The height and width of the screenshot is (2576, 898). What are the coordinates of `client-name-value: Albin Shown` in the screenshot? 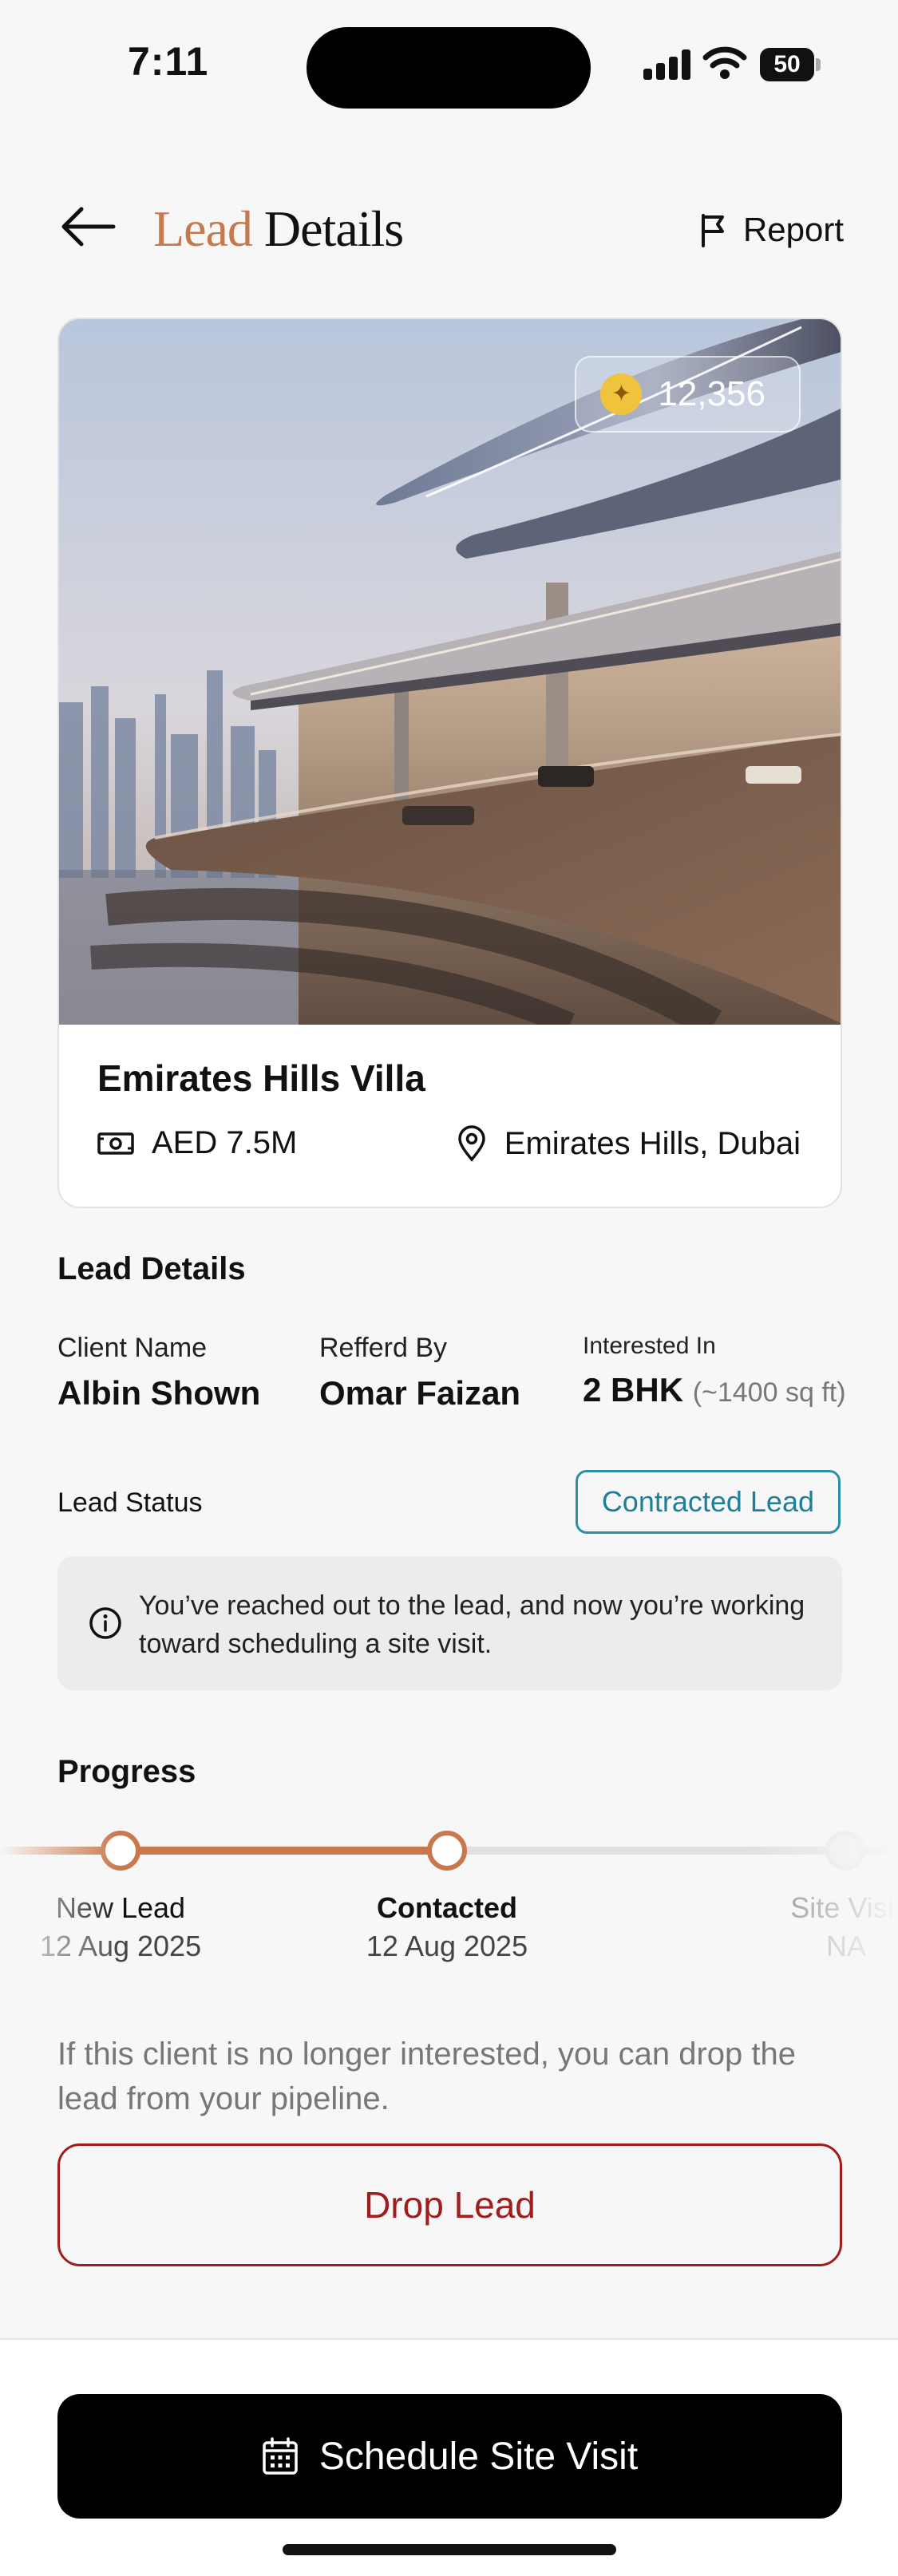 It's located at (159, 1393).